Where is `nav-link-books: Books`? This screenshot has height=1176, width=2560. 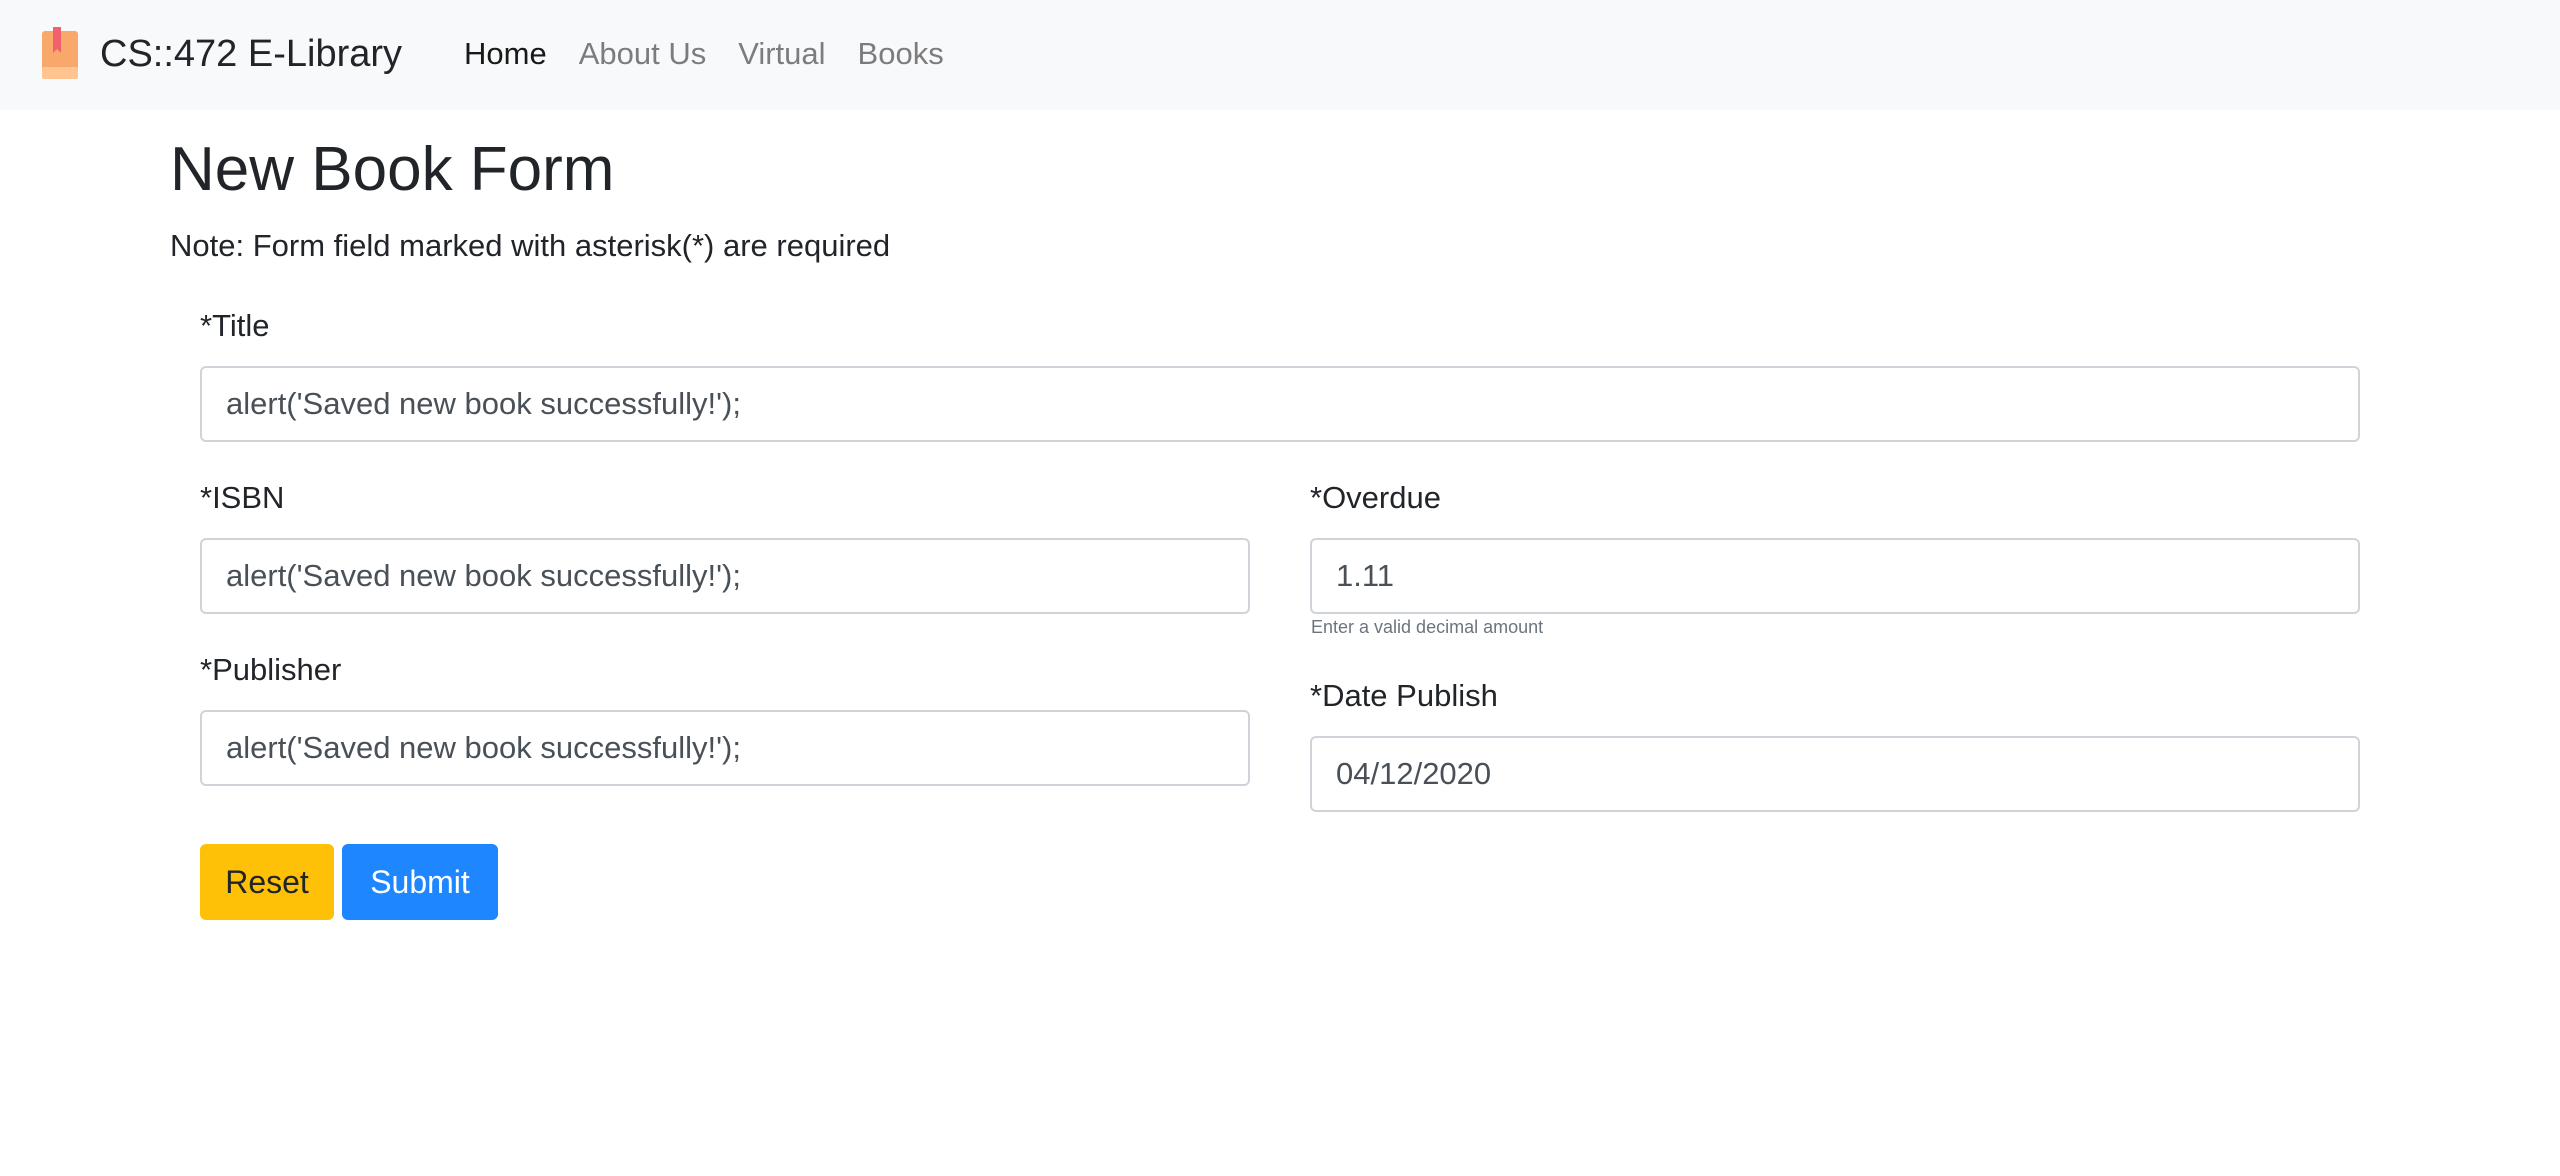 nav-link-books: Books is located at coordinates (901, 54).